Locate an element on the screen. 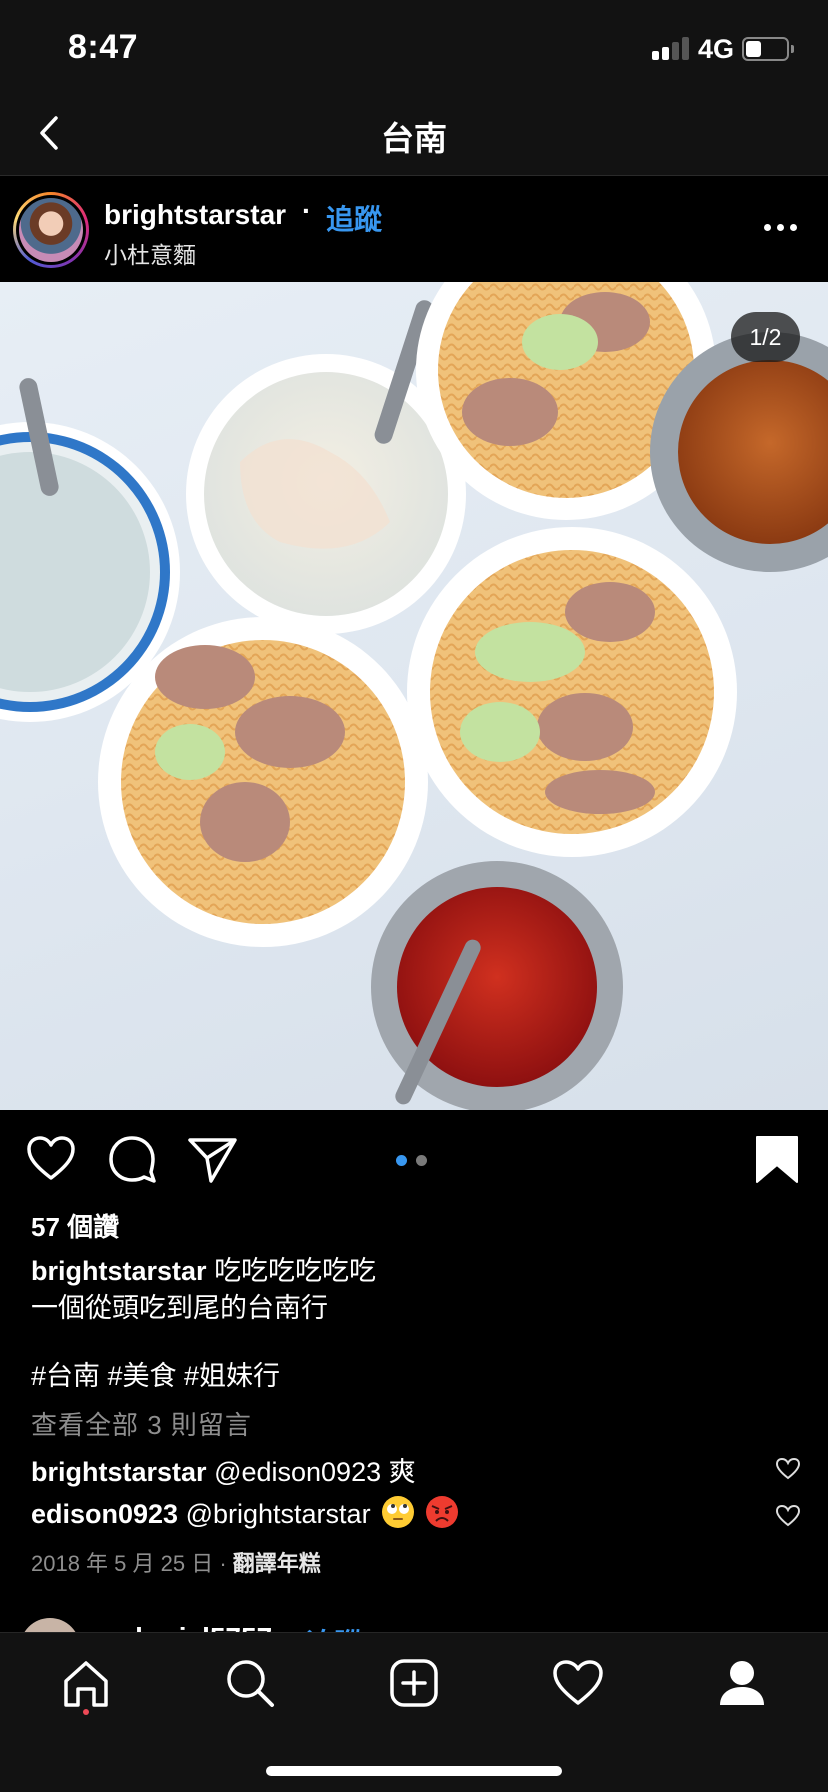  carousel-indicator is located at coordinates (414, 1160).